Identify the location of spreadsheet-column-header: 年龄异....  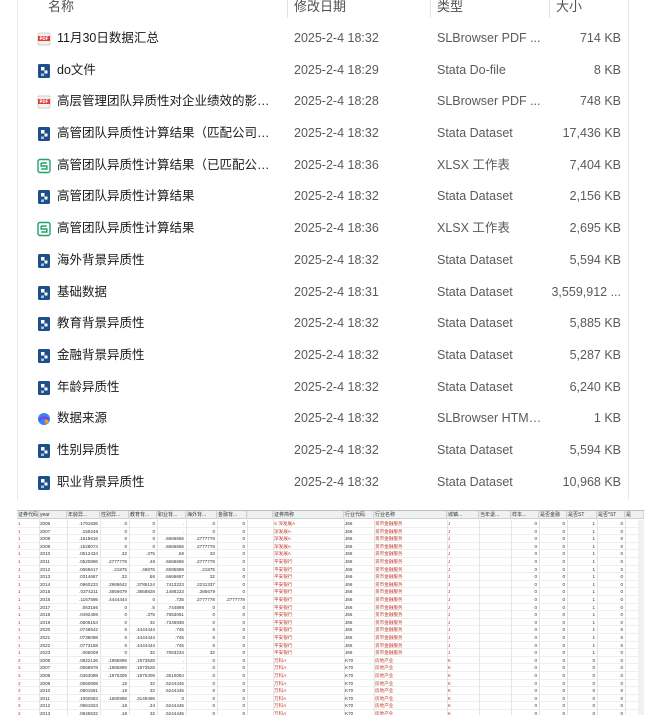
(83, 515).